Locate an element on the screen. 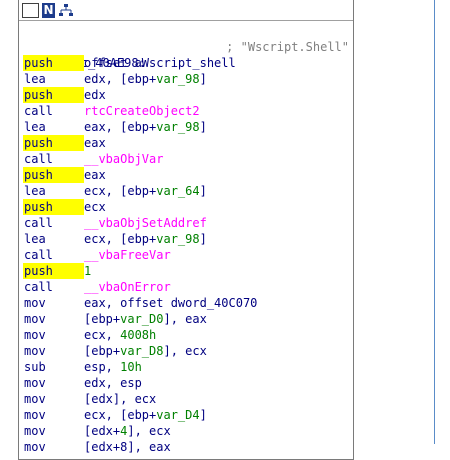 This screenshot has height=460, width=450. operand: [edx], ecx is located at coordinates (120, 399).